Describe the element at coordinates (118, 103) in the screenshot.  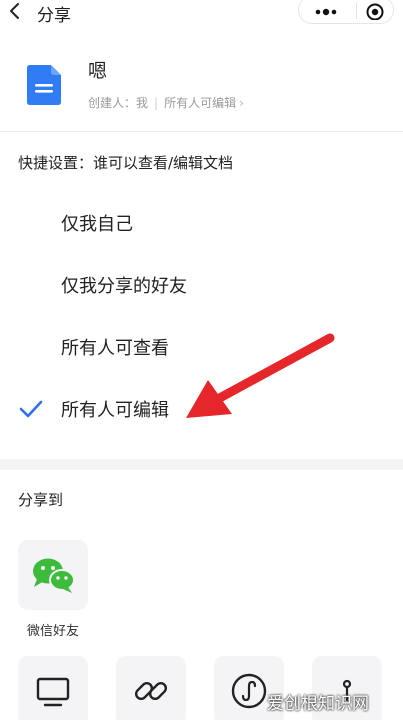
I see `creator-text: 创建人：我` at that location.